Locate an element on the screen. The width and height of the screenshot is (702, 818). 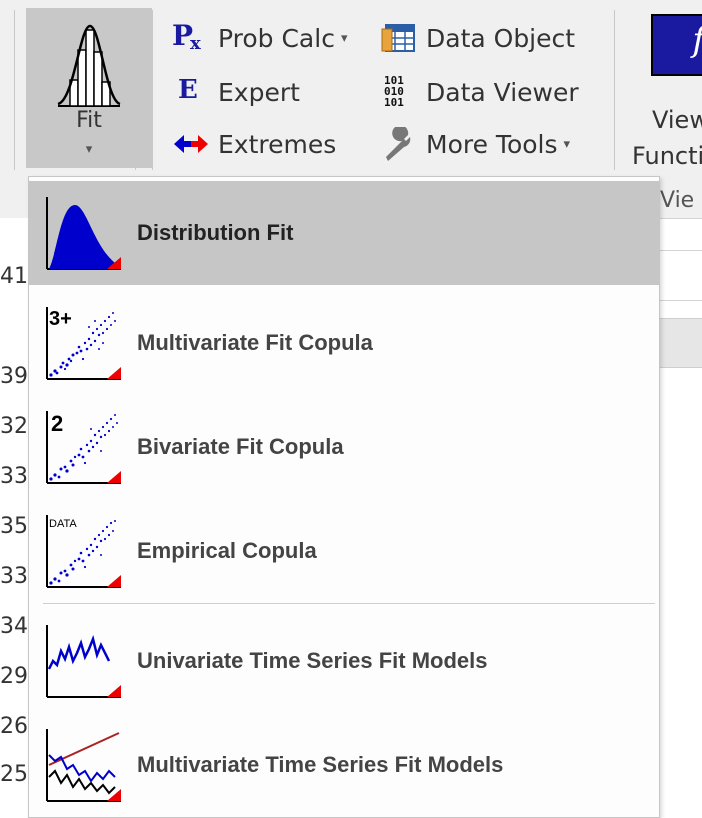
svg-text: 3+ is located at coordinates (60, 319).